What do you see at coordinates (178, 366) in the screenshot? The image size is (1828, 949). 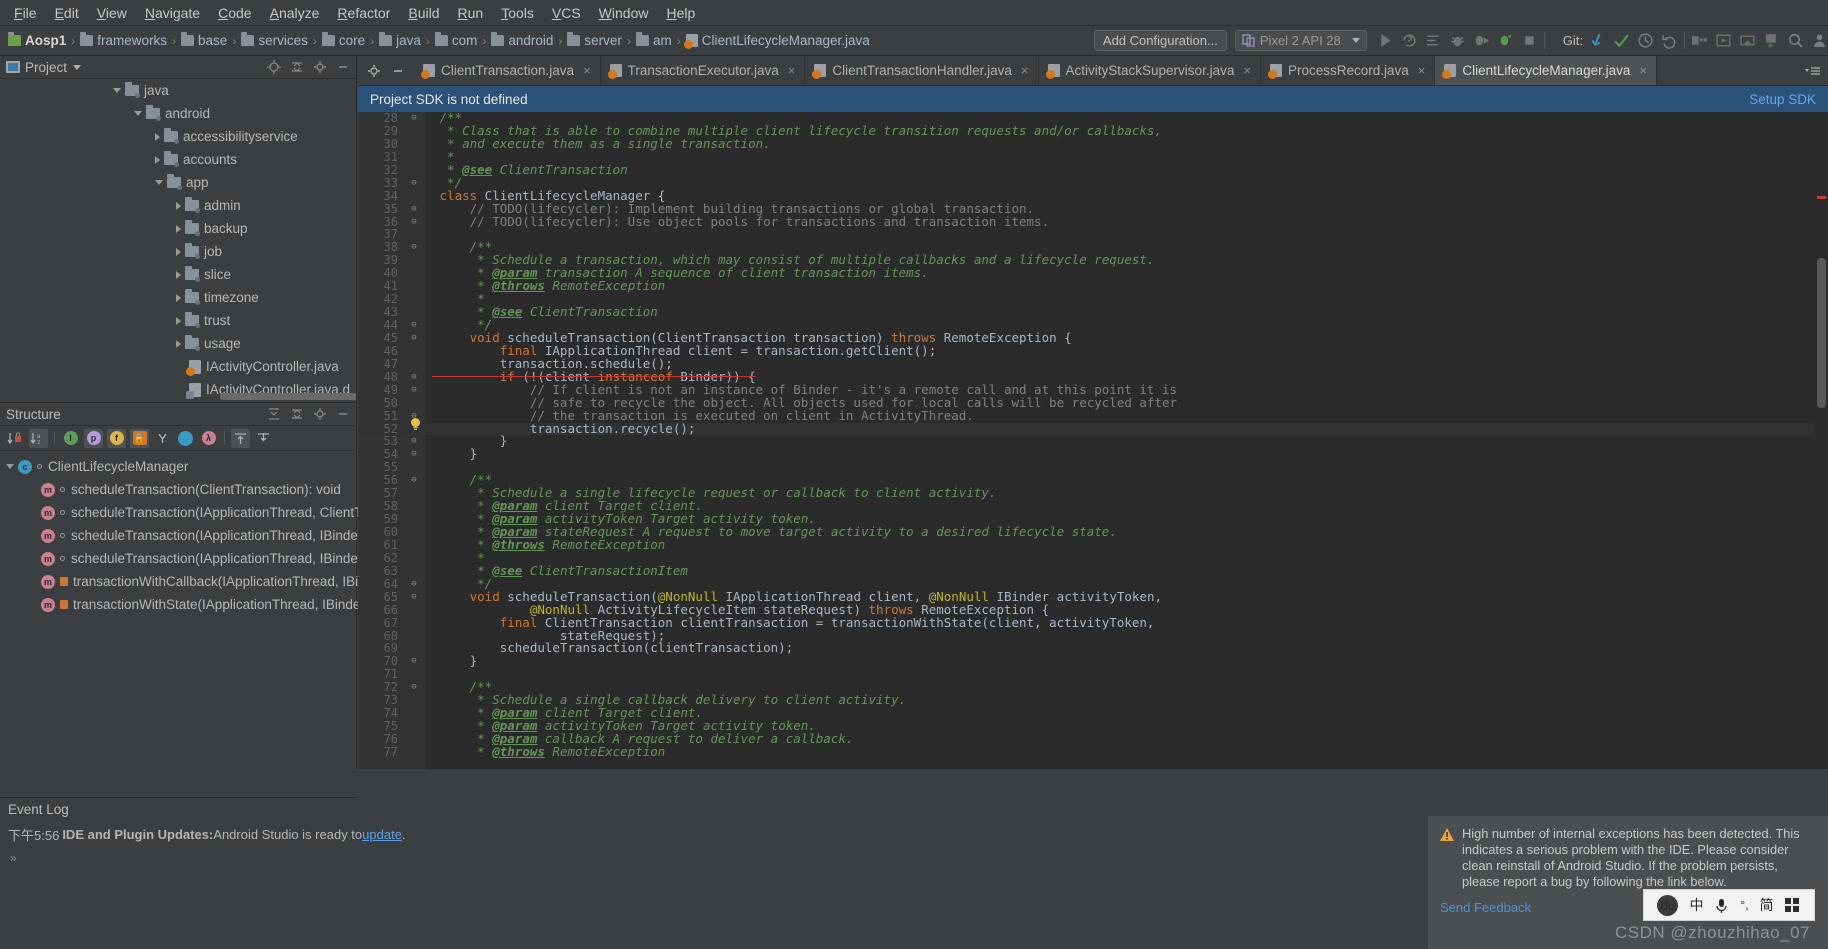 I see `project-tree-row: IActivityController.java` at bounding box center [178, 366].